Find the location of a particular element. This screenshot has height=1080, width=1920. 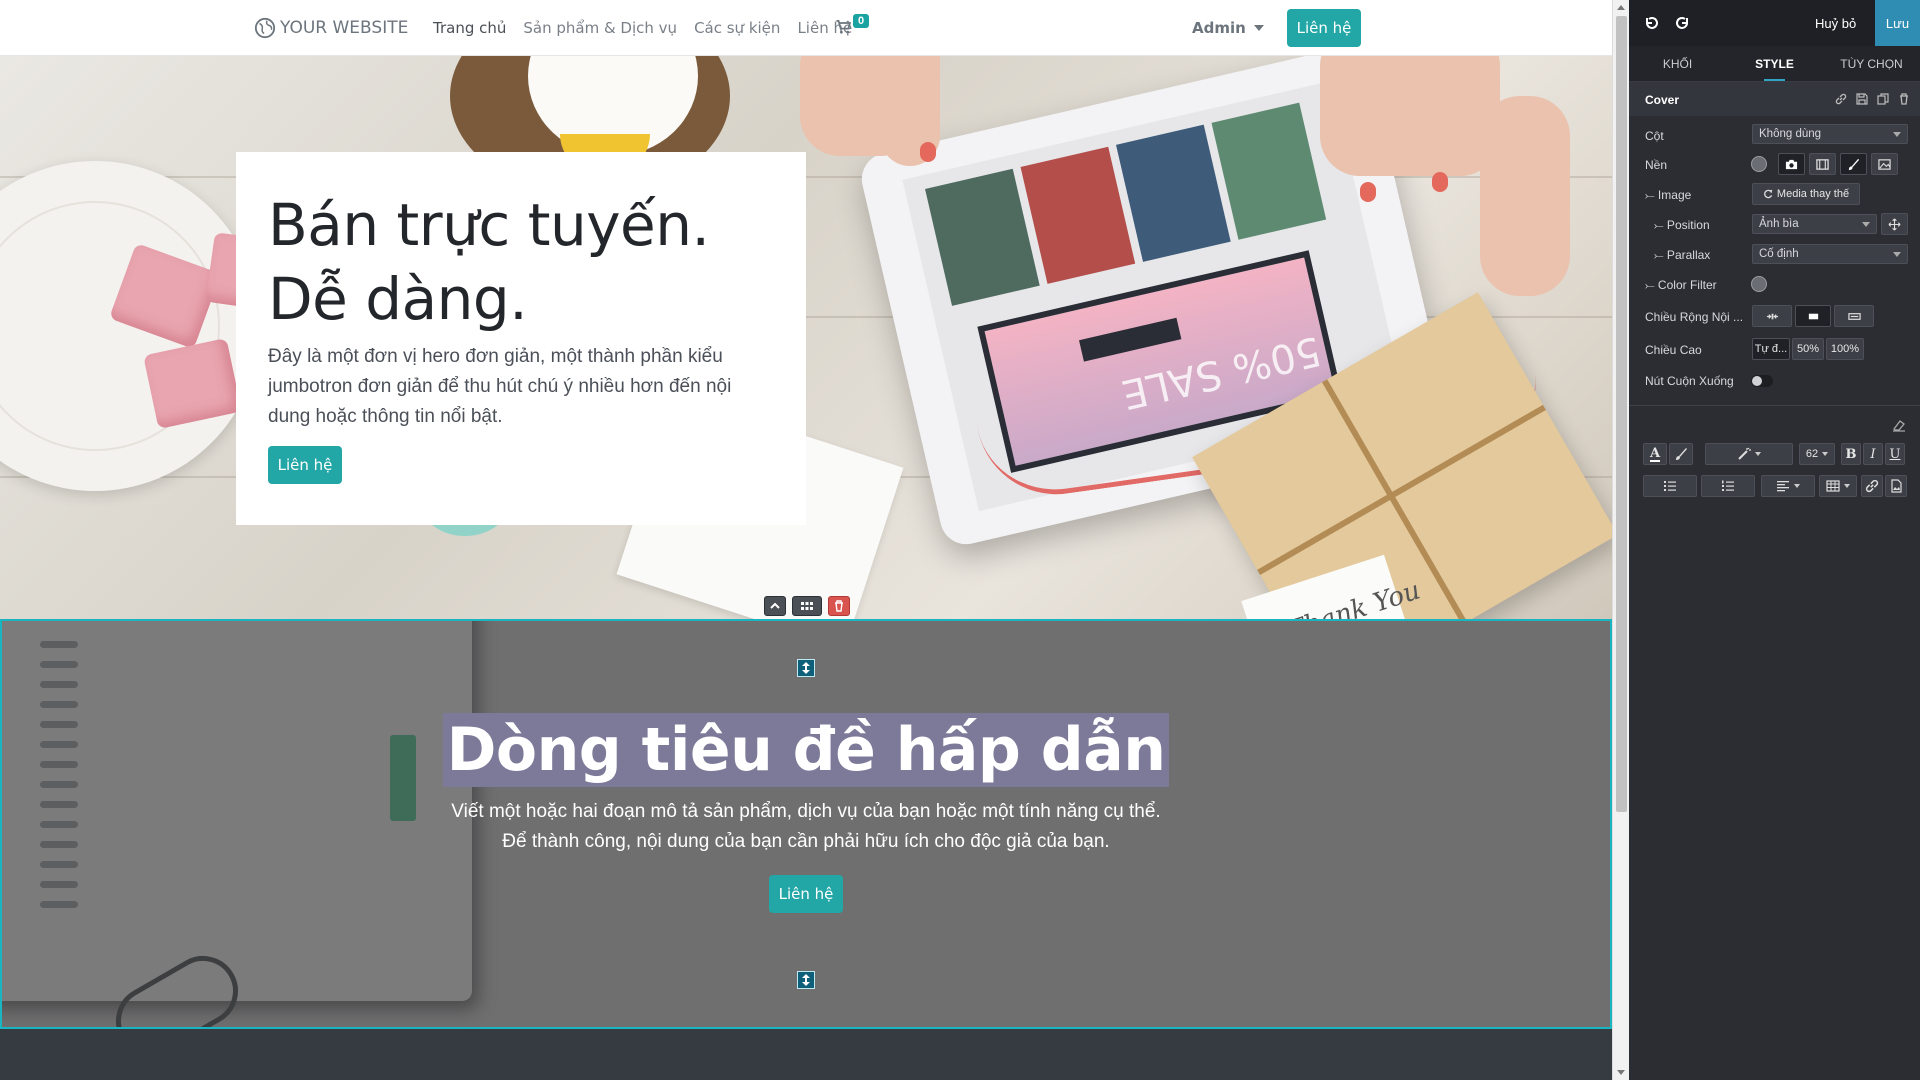

delete-block-button is located at coordinates (839, 606).